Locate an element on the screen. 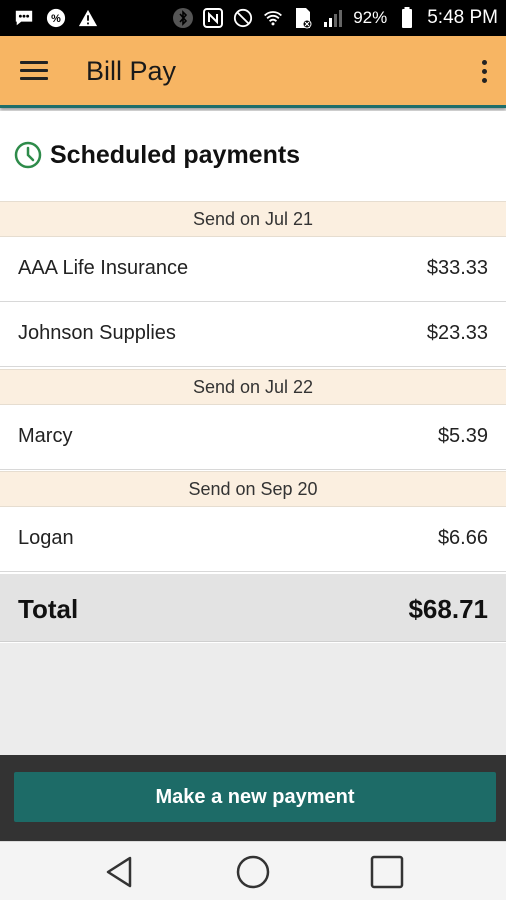 Image resolution: width=506 pixels, height=900 pixels. make-new-payment-button: Make a new payment is located at coordinates (255, 797).